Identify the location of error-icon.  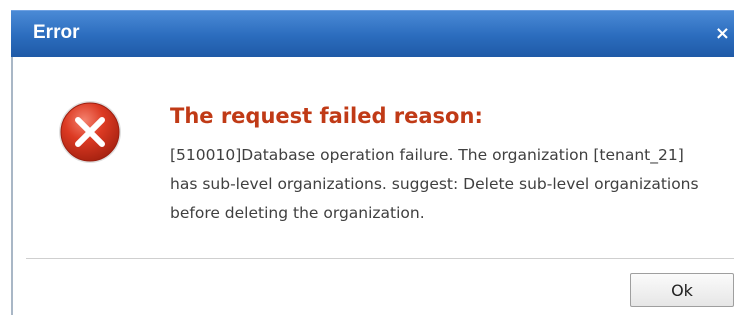
(90, 132).